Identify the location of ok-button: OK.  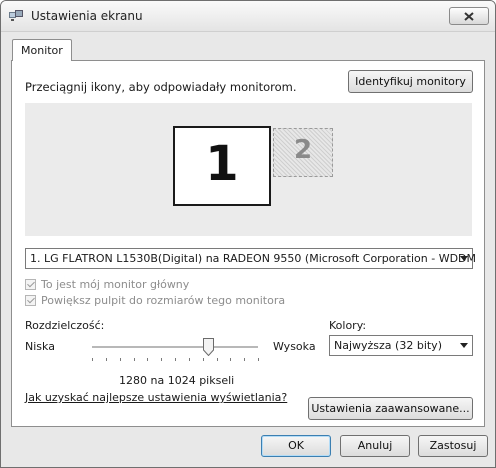
(296, 446).